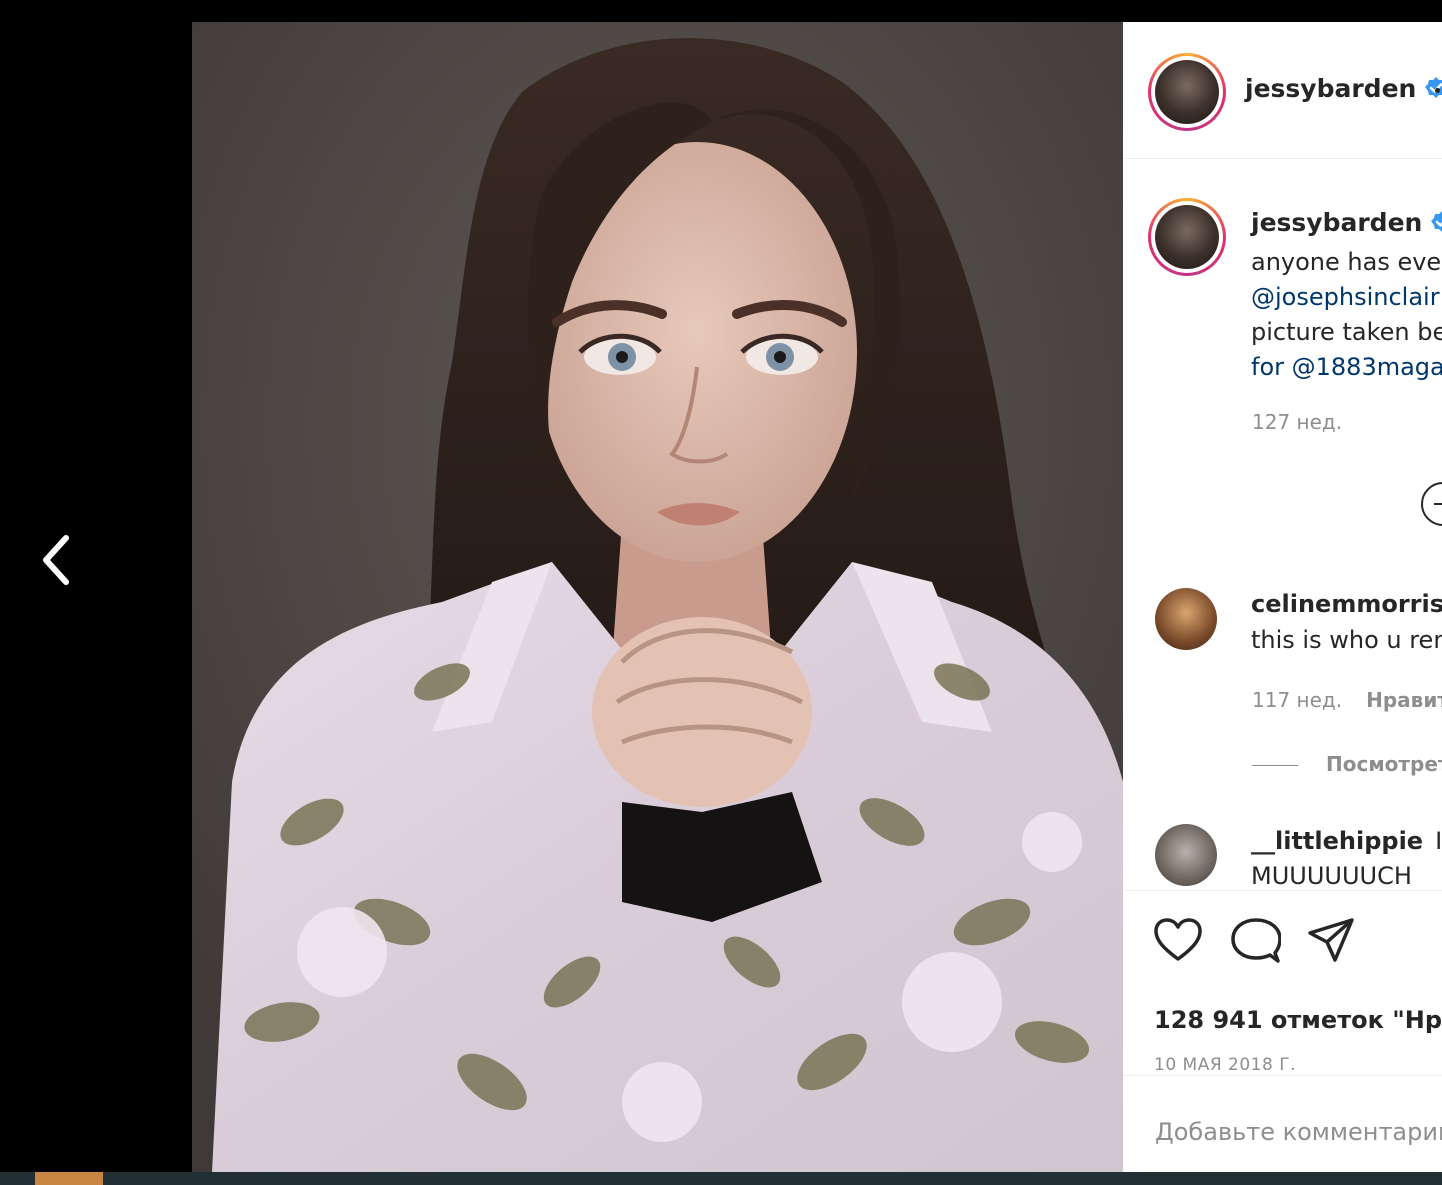 This screenshot has height=1185, width=1442. I want to click on caption-username: jessybarden N, so click(1346, 222).